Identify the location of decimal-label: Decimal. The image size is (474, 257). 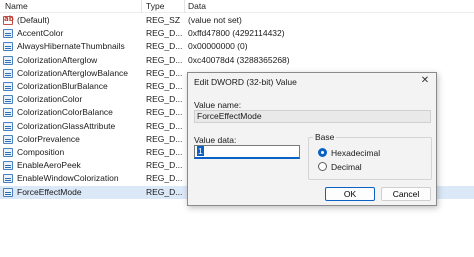
(346, 167).